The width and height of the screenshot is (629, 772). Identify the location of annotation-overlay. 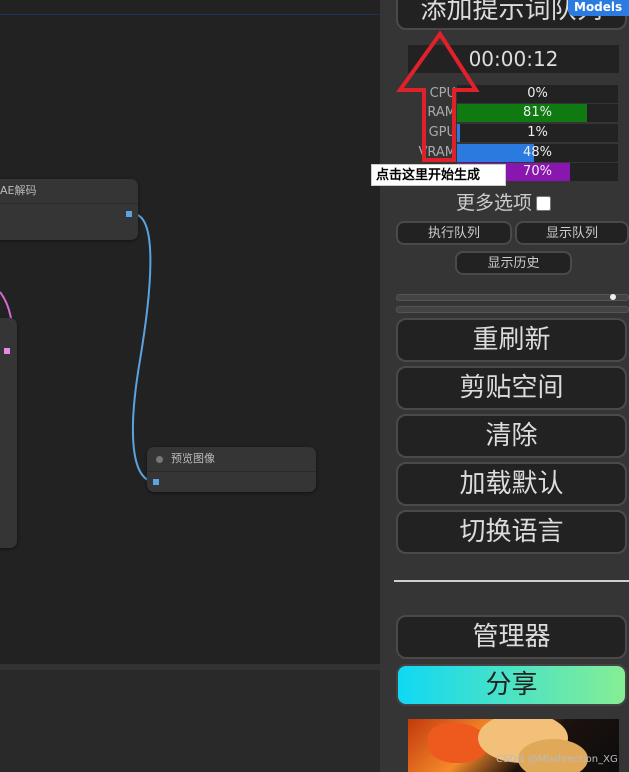
(438, 96).